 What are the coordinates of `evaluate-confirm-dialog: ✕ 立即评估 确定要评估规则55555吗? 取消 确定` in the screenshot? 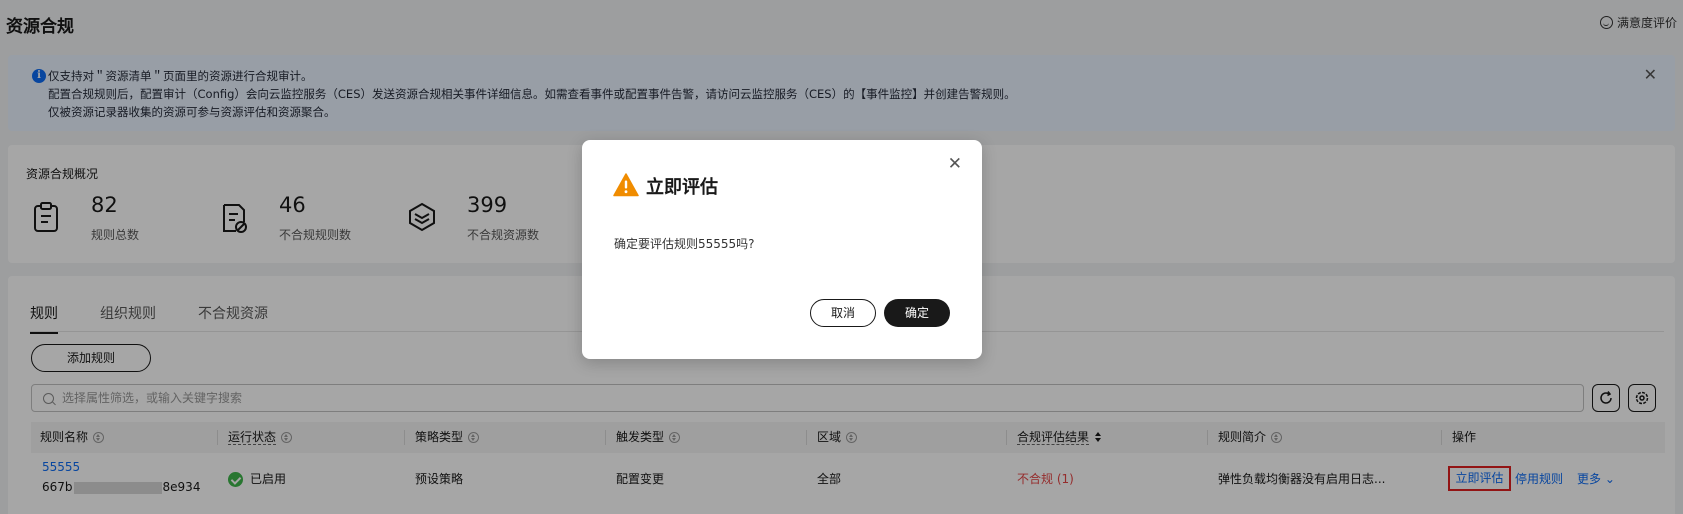 It's located at (782, 249).